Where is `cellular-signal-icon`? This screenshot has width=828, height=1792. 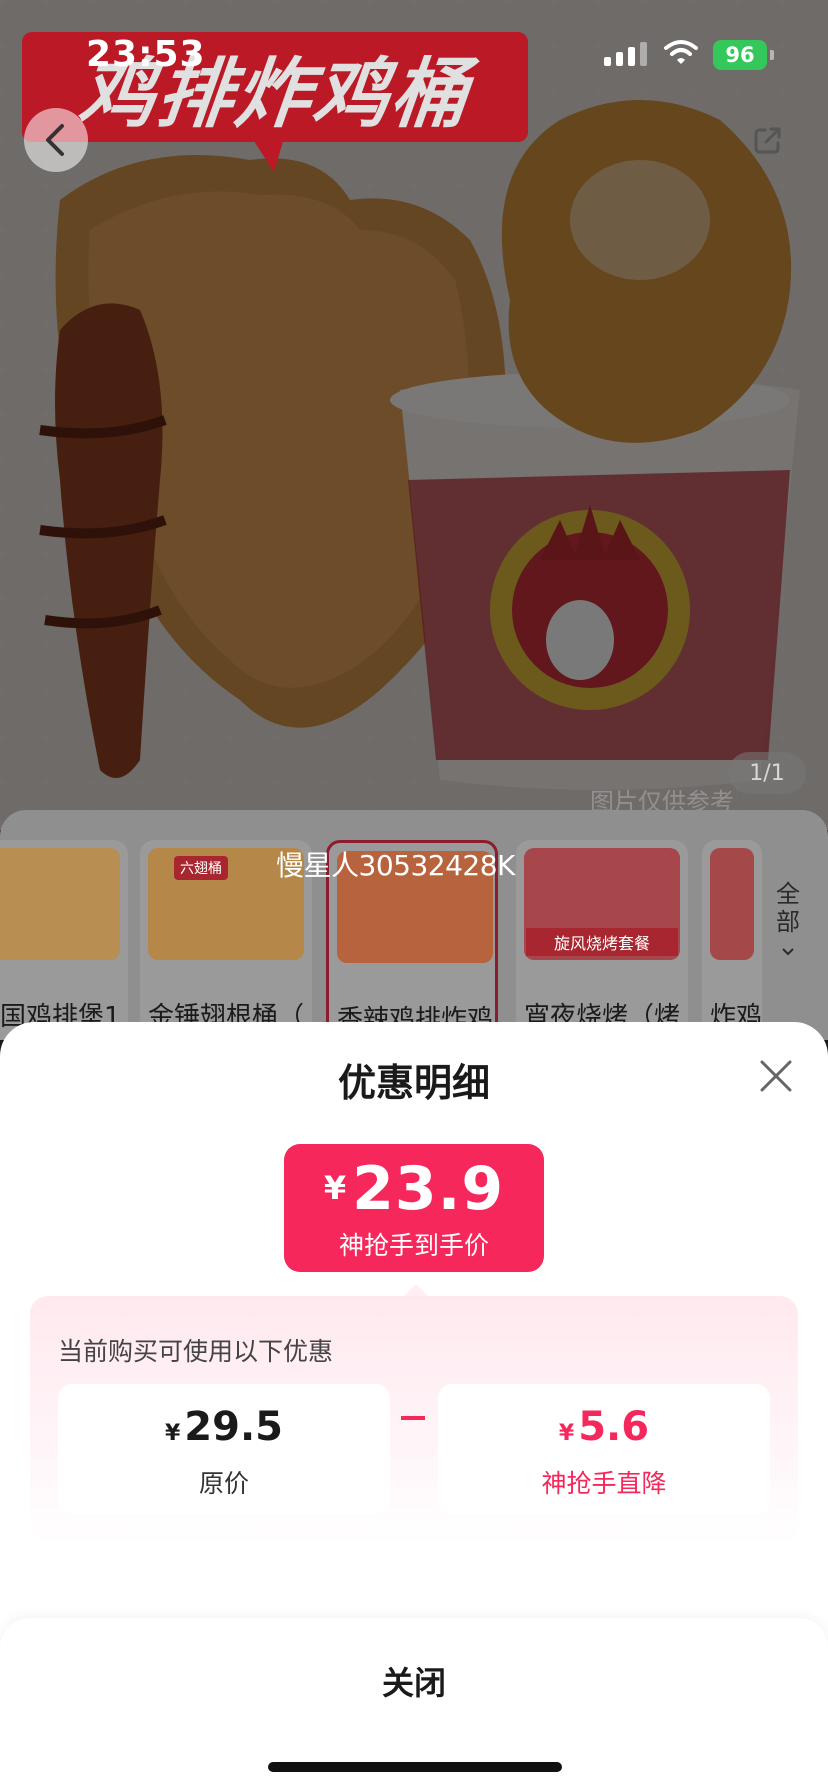
cellular-signal-icon is located at coordinates (625, 54).